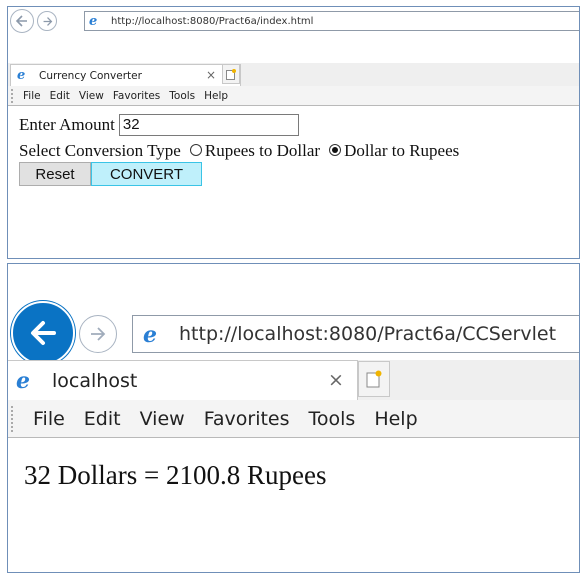  What do you see at coordinates (208, 125) in the screenshot?
I see `amount-input: 32` at bounding box center [208, 125].